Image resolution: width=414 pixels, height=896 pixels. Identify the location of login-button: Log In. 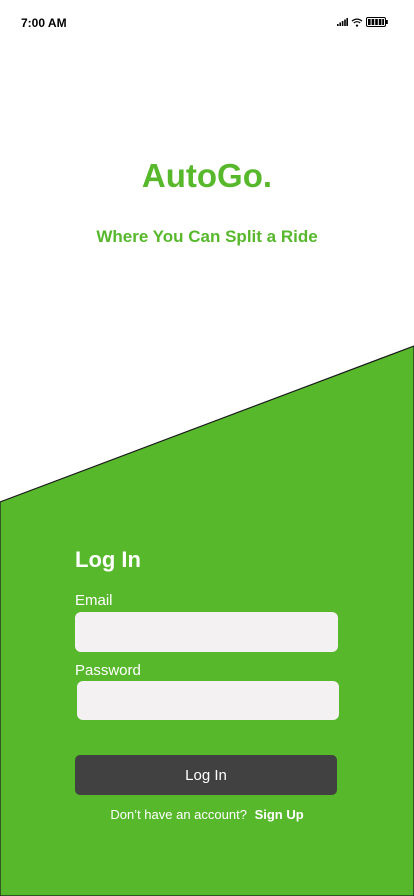
(206, 775).